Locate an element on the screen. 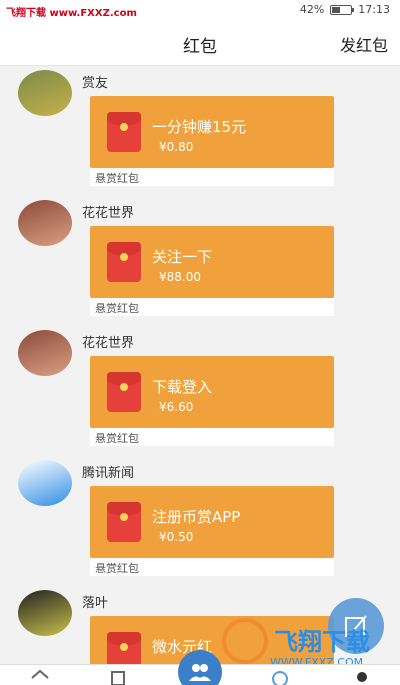 Image resolution: width=400 pixels, height=685 pixels. battery-level is located at coordinates (336, 9).